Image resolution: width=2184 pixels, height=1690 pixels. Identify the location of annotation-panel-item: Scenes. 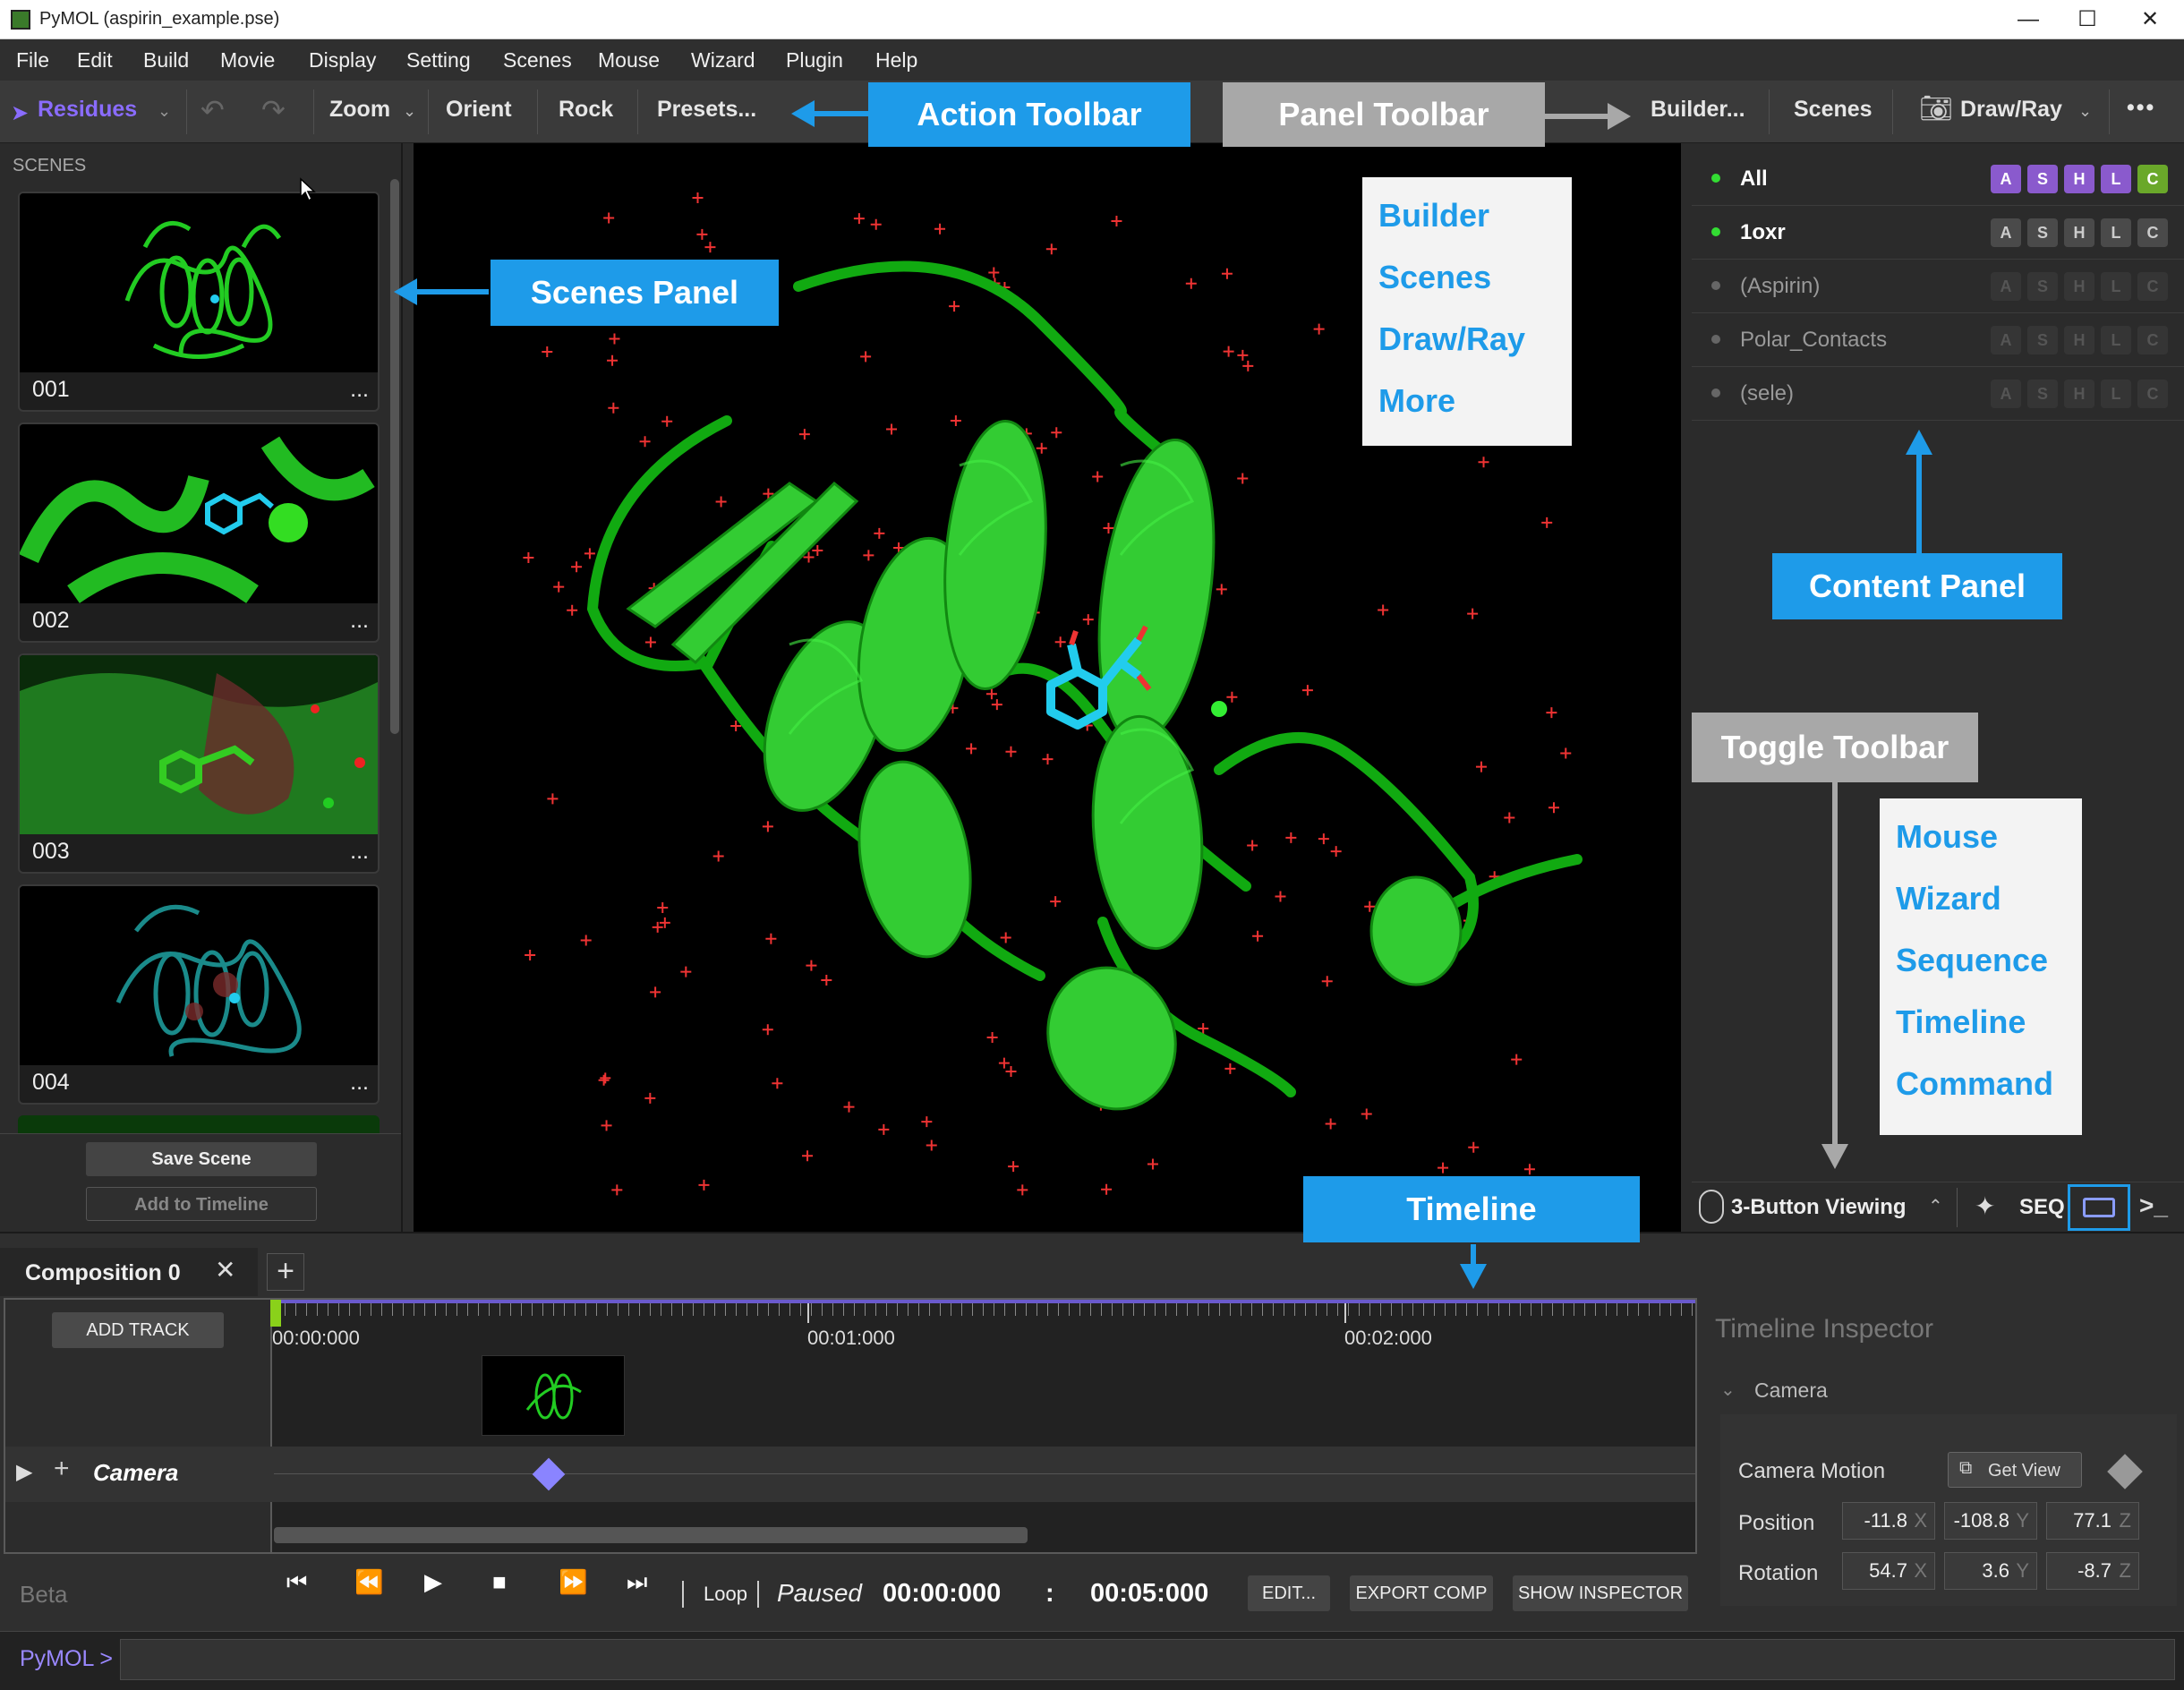
(1435, 277).